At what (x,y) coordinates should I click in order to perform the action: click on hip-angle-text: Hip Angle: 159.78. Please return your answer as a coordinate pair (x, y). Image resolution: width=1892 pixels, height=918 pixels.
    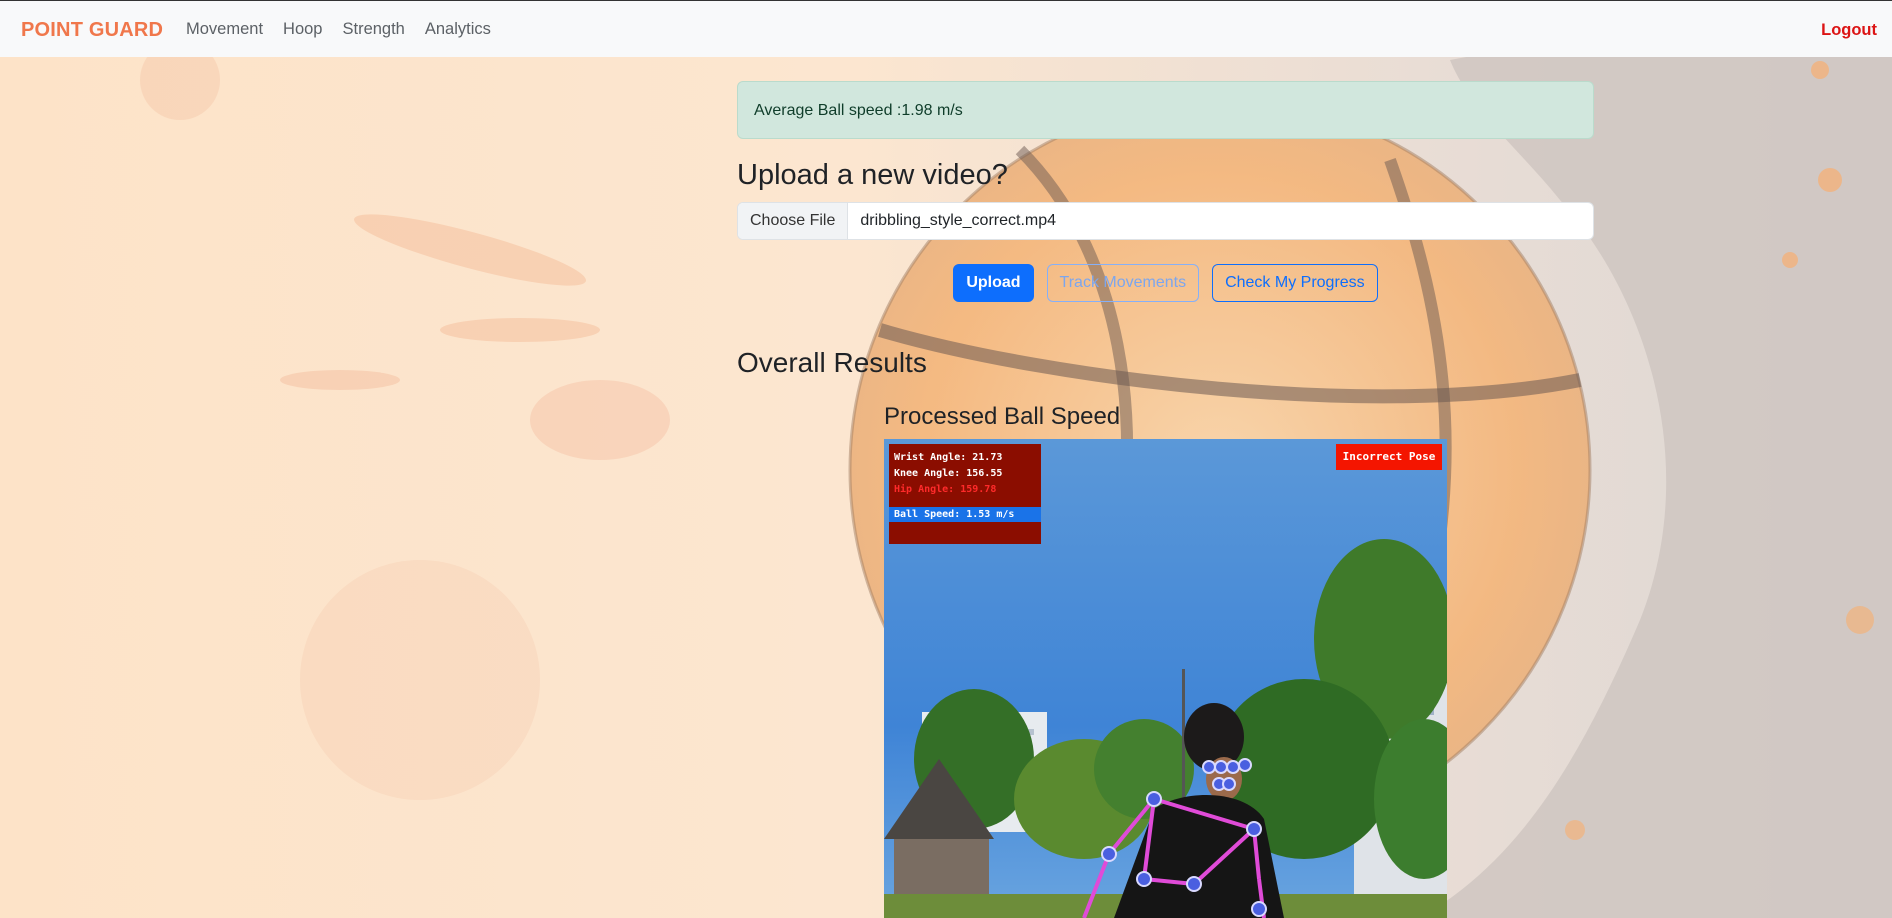
    Looking at the image, I should click on (945, 489).